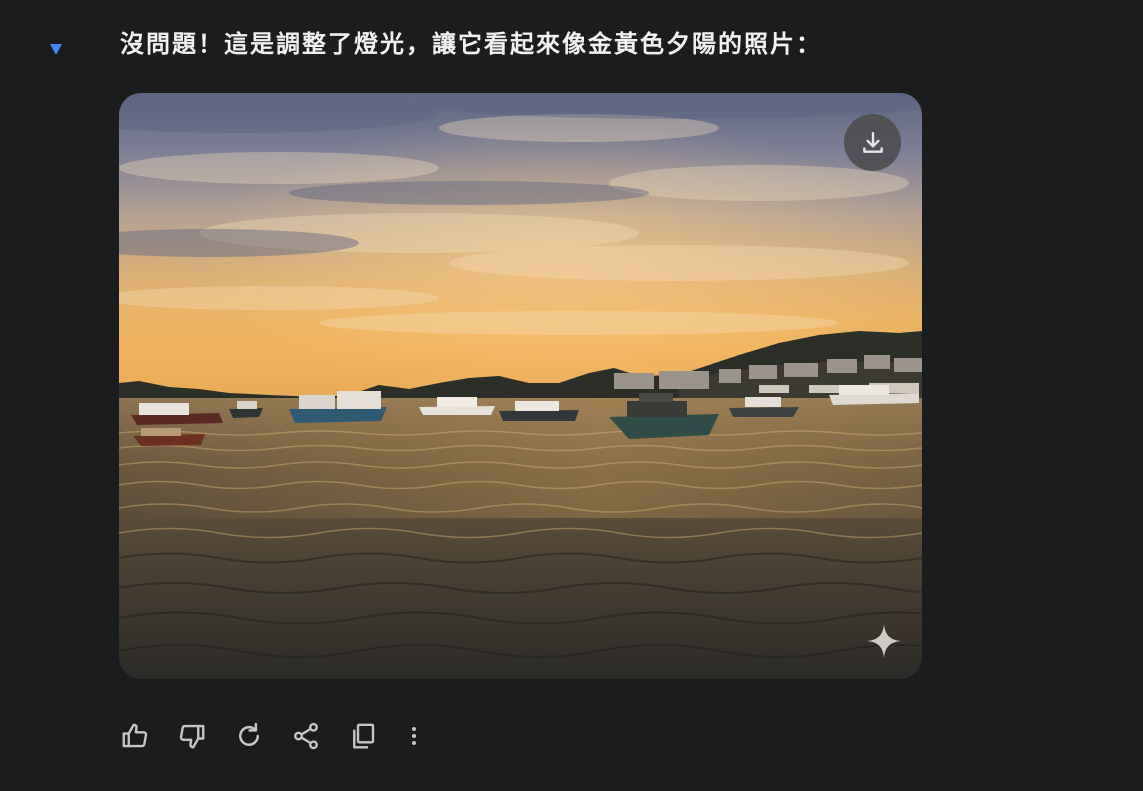 The width and height of the screenshot is (1143, 791). I want to click on more-options-button, so click(414, 736).